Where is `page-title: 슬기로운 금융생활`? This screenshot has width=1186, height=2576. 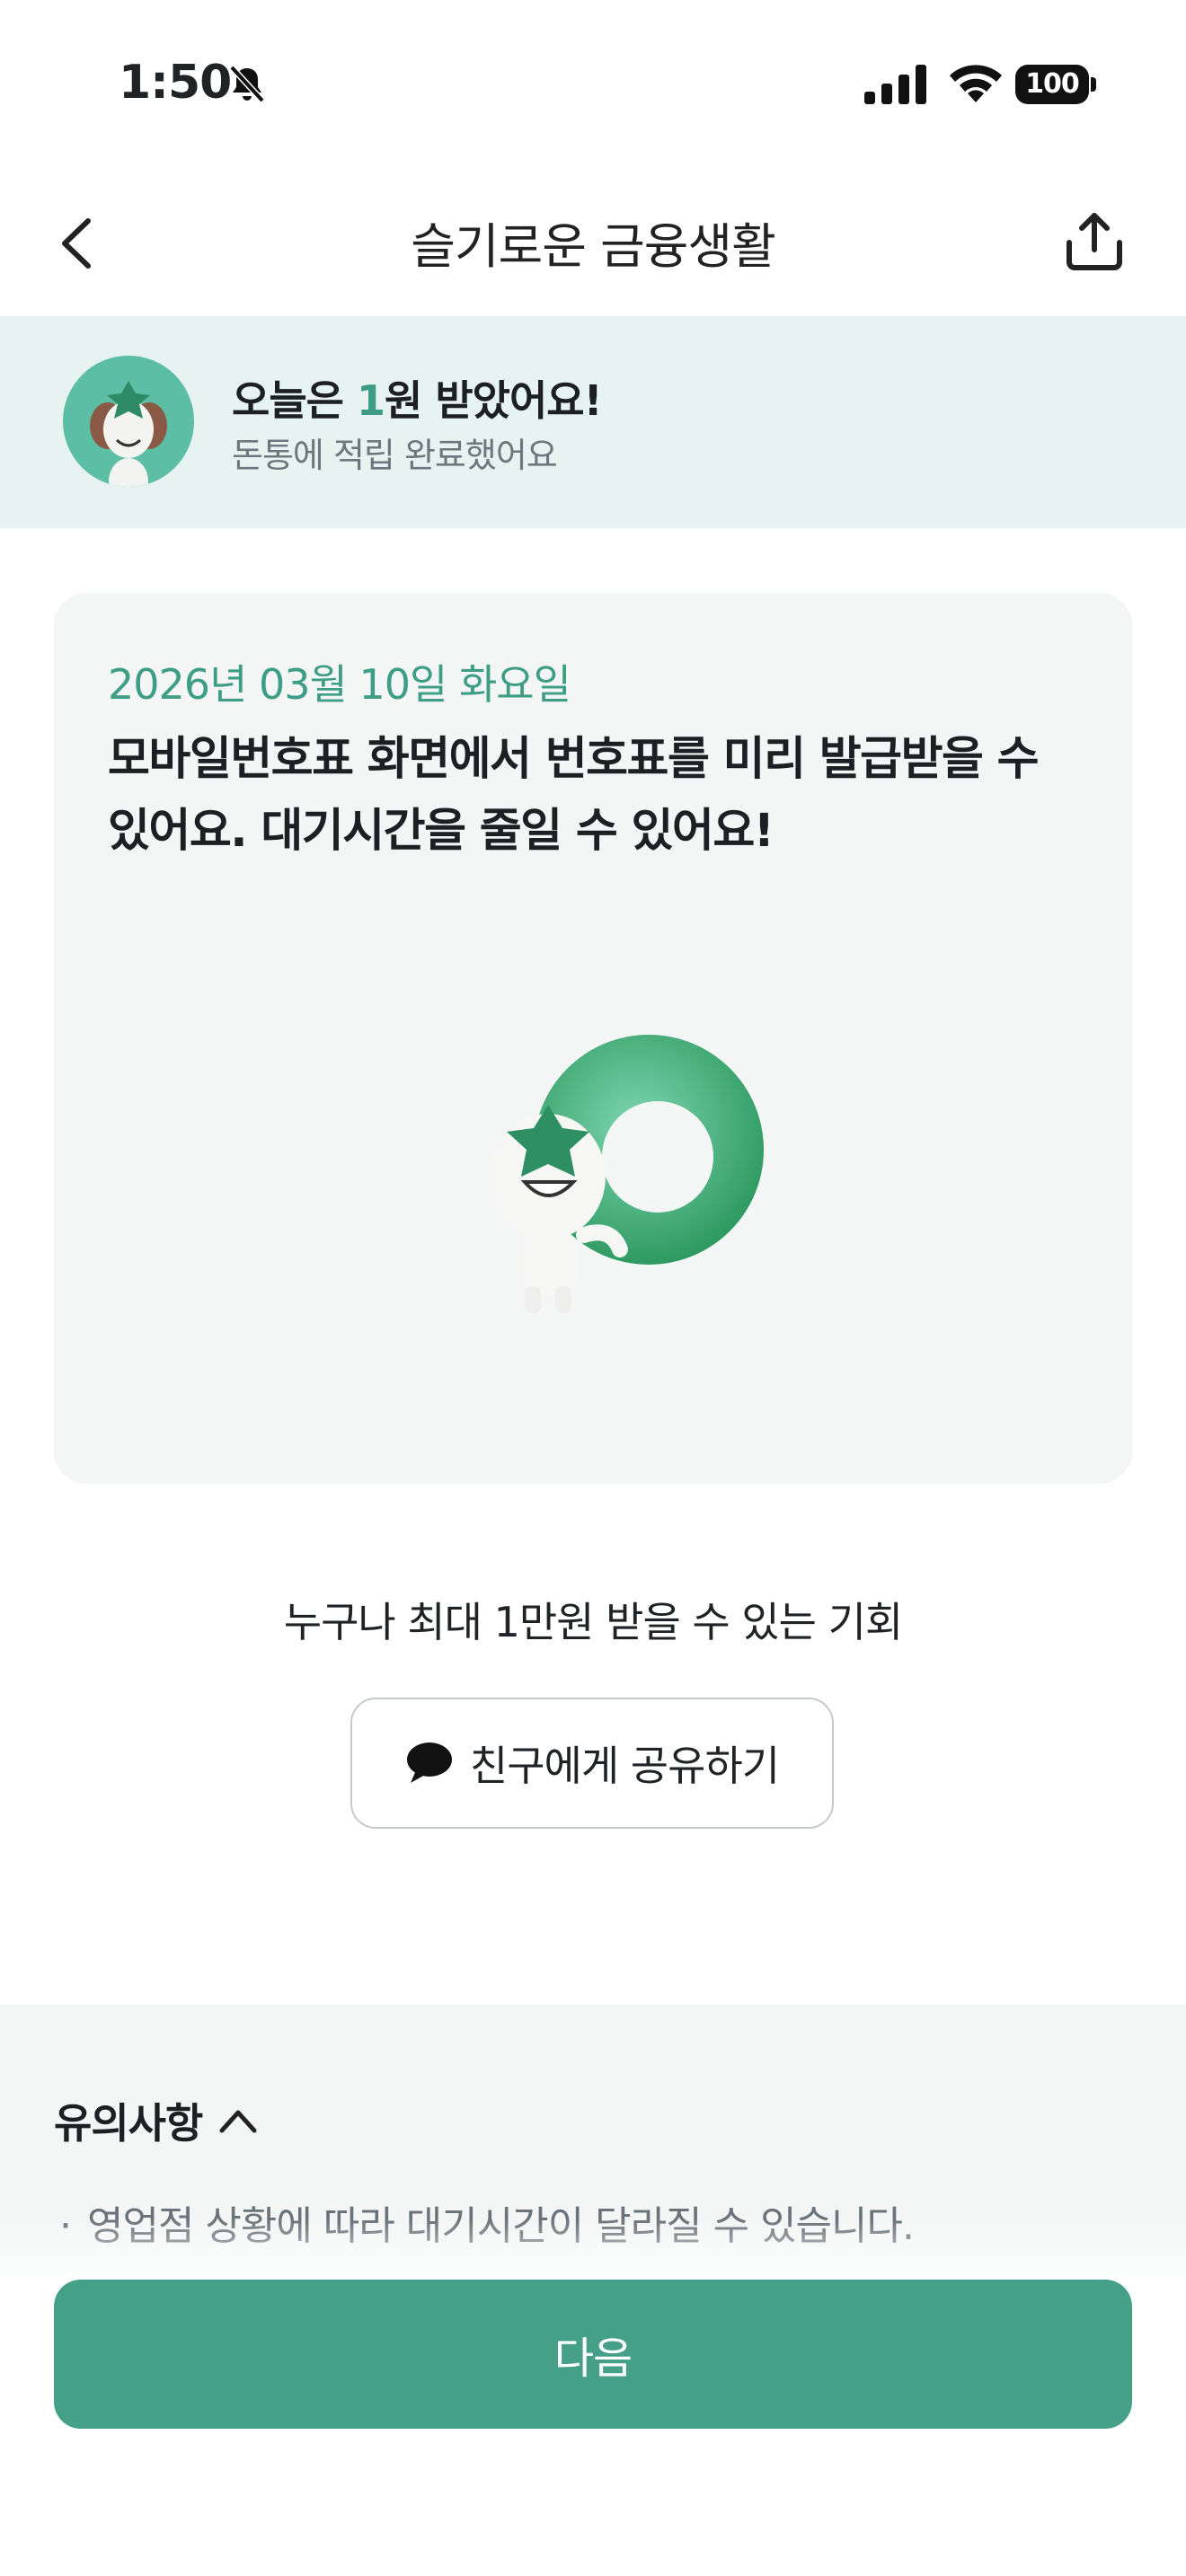
page-title: 슬기로운 금융생활 is located at coordinates (593, 247).